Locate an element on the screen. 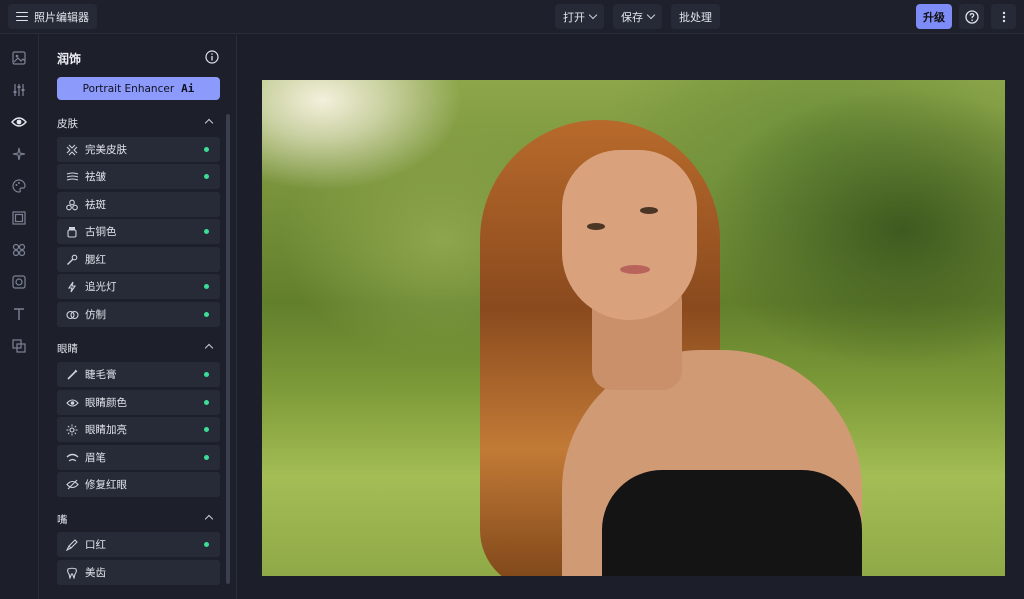  more-options-button is located at coordinates (1003, 16).